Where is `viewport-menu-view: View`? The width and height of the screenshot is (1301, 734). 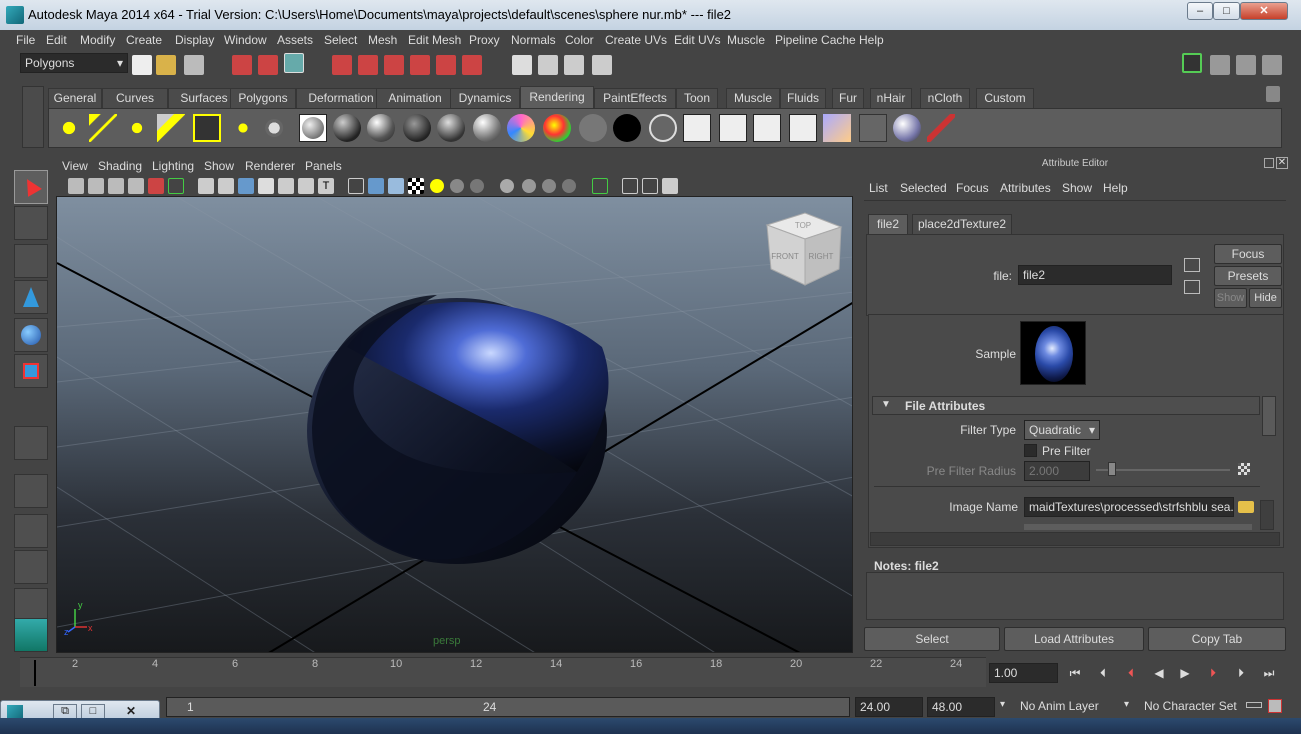
viewport-menu-view: View is located at coordinates (75, 166).